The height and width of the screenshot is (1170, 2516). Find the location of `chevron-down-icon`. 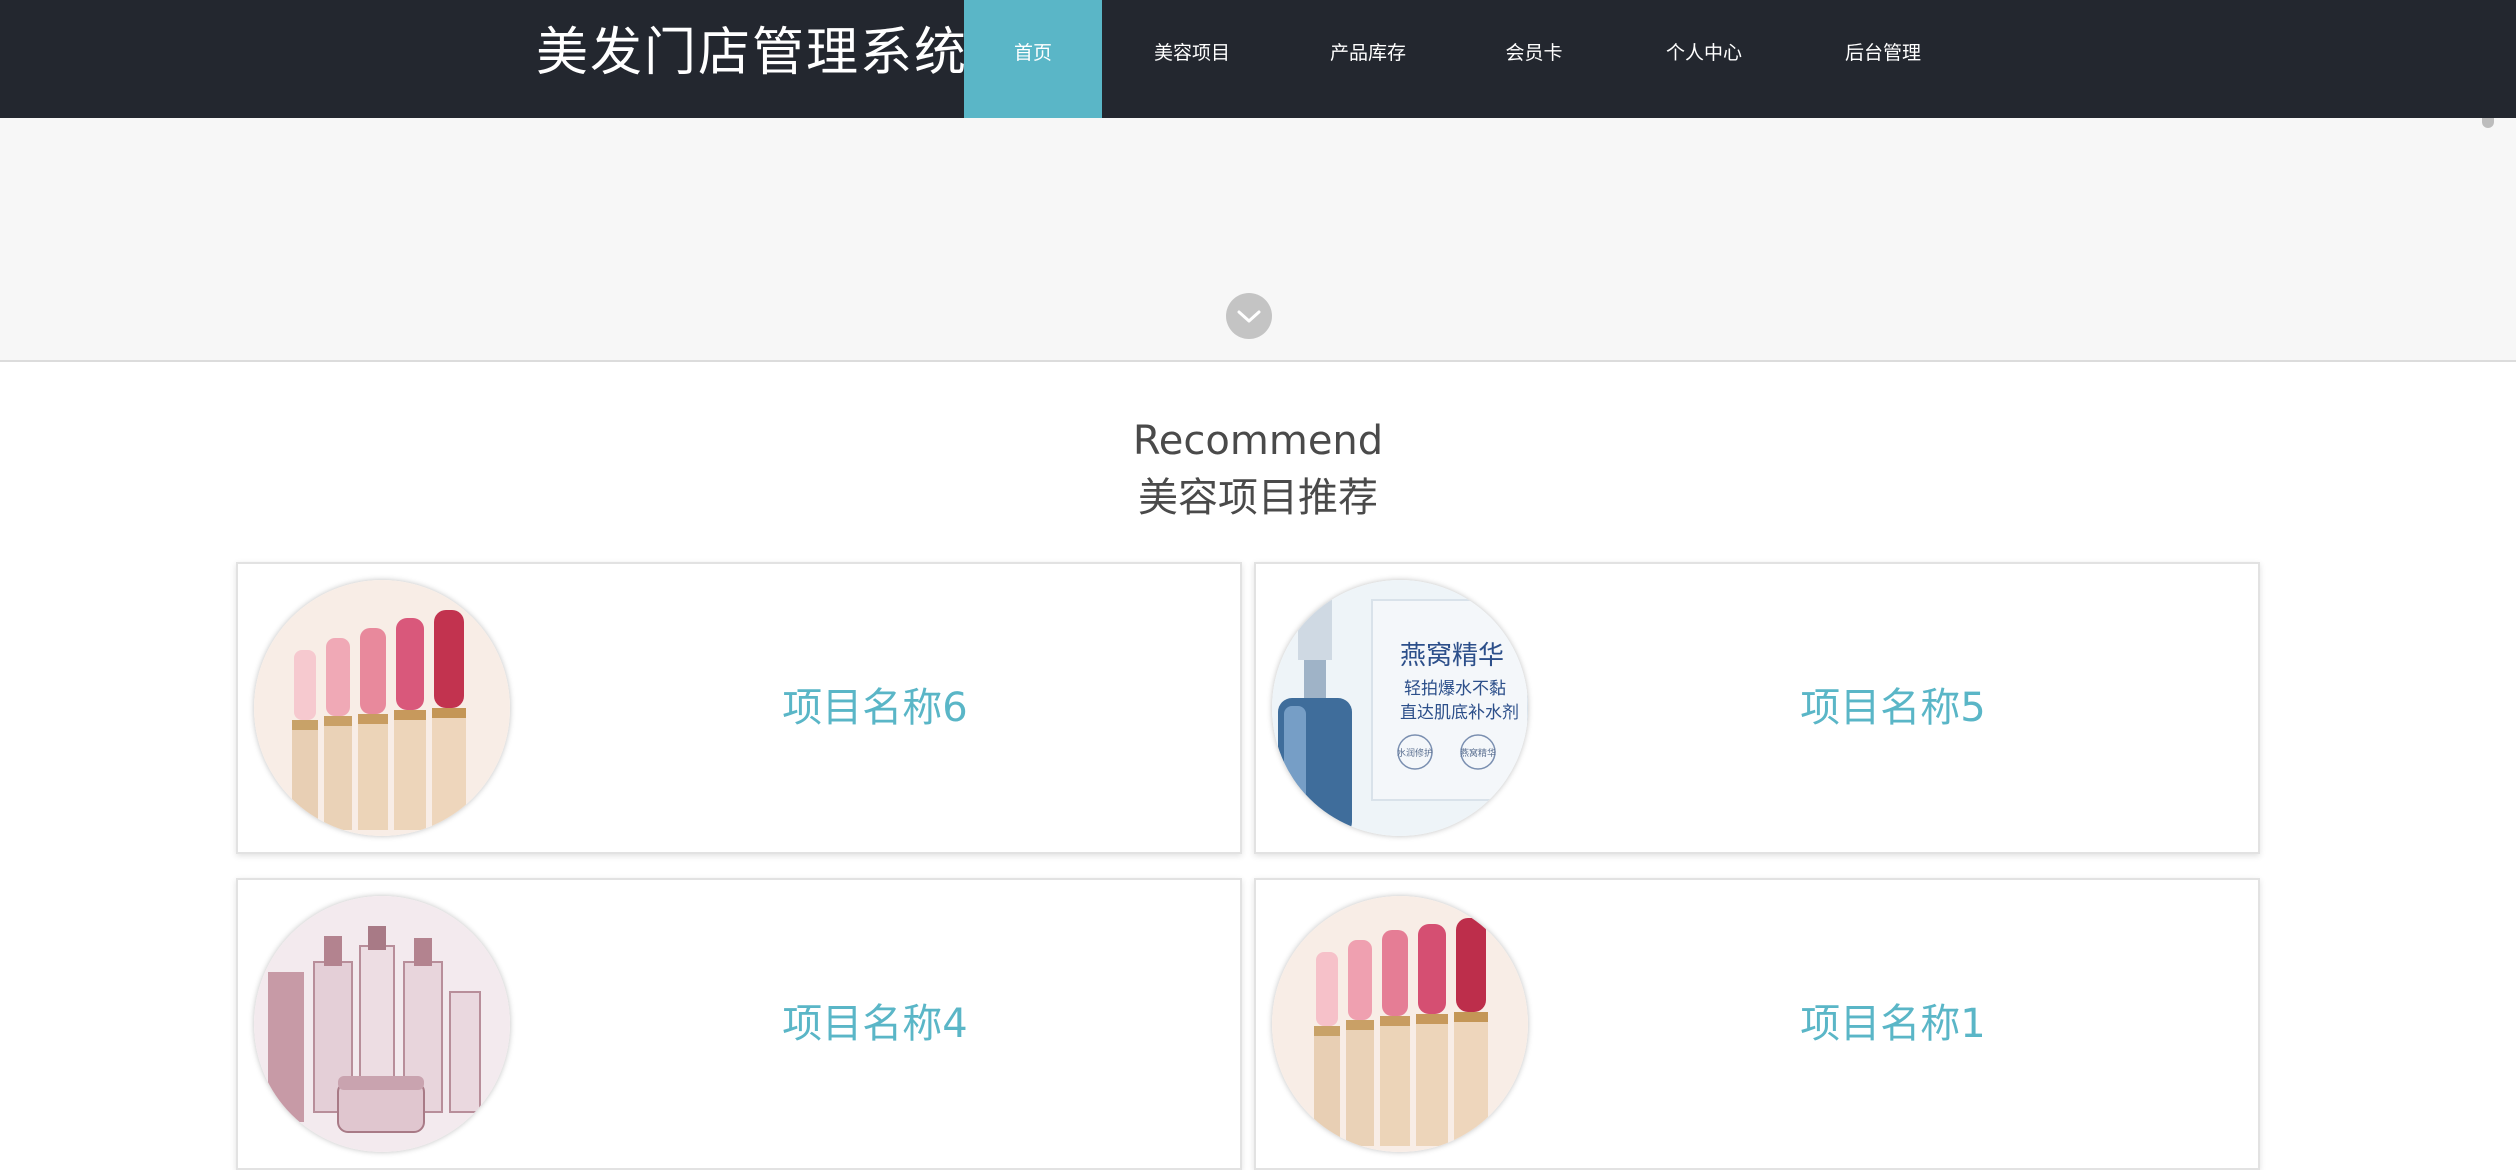

chevron-down-icon is located at coordinates (1249, 316).